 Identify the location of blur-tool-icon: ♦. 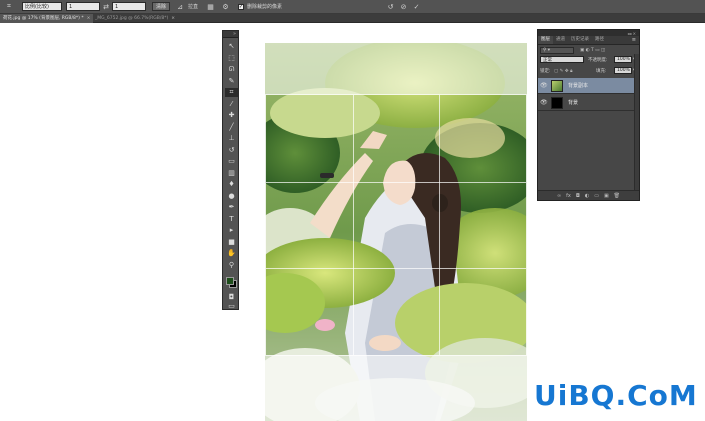
(231, 184).